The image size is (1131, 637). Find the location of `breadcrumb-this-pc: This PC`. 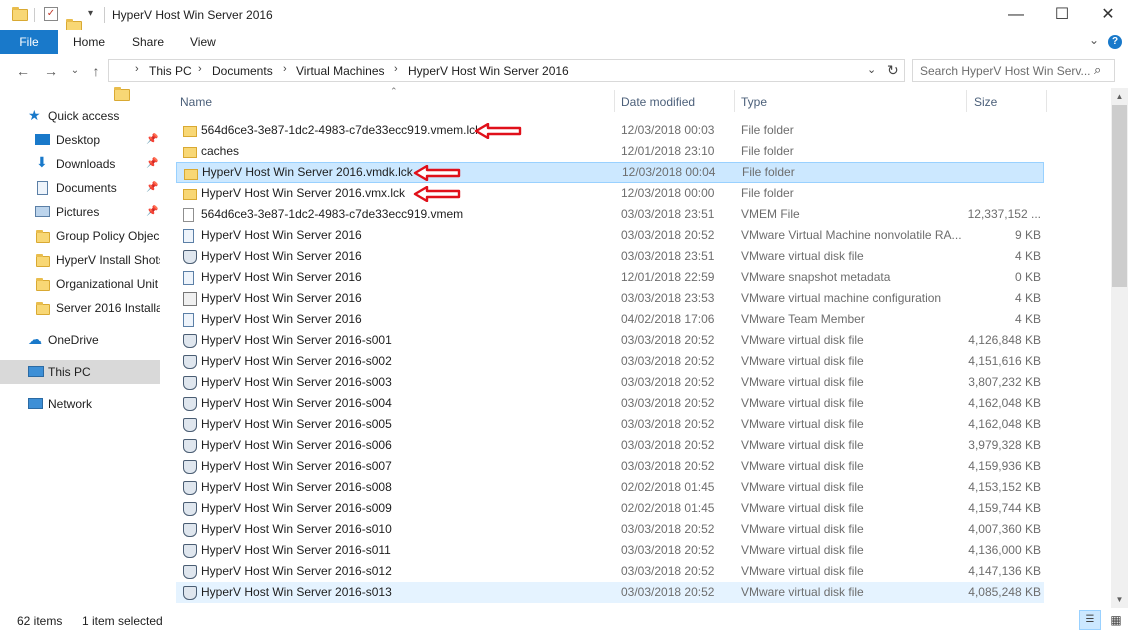

breadcrumb-this-pc: This PC is located at coordinates (170, 71).